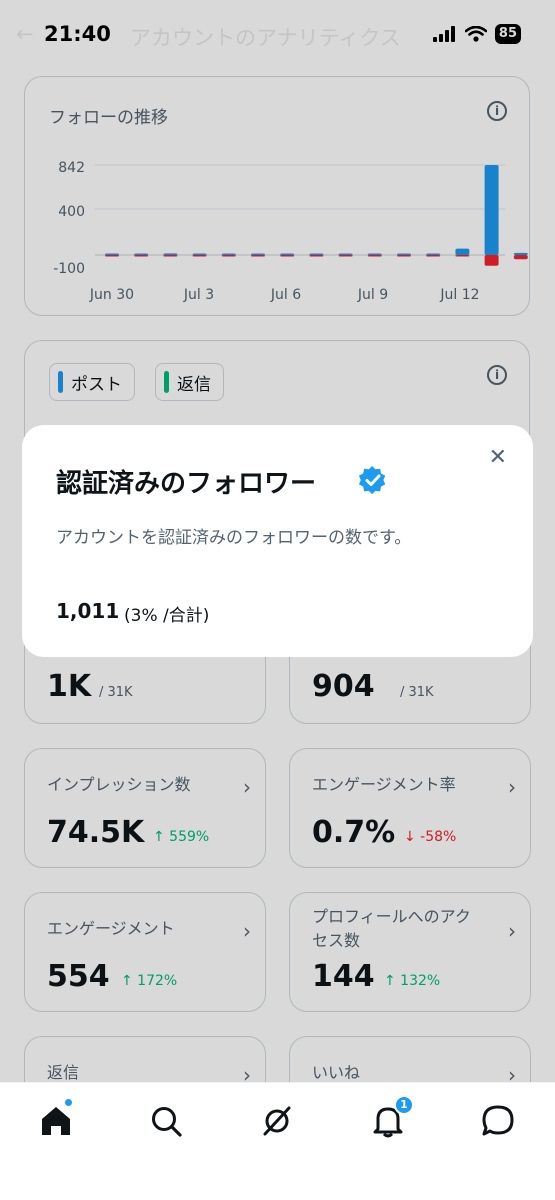  I want to click on verified-badge-icon, so click(372, 480).